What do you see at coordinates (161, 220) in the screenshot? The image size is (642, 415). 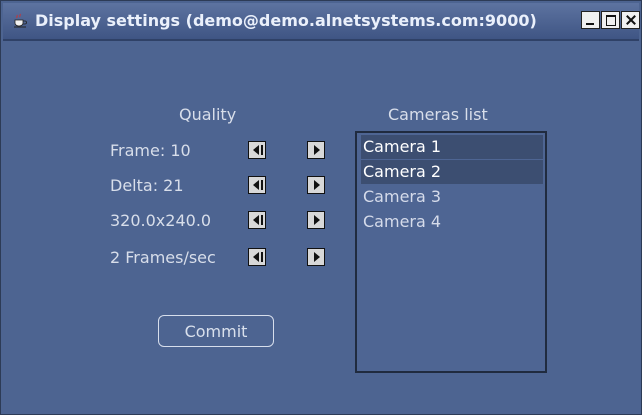 I see `resolution-setting-label: 320.0x240.0` at bounding box center [161, 220].